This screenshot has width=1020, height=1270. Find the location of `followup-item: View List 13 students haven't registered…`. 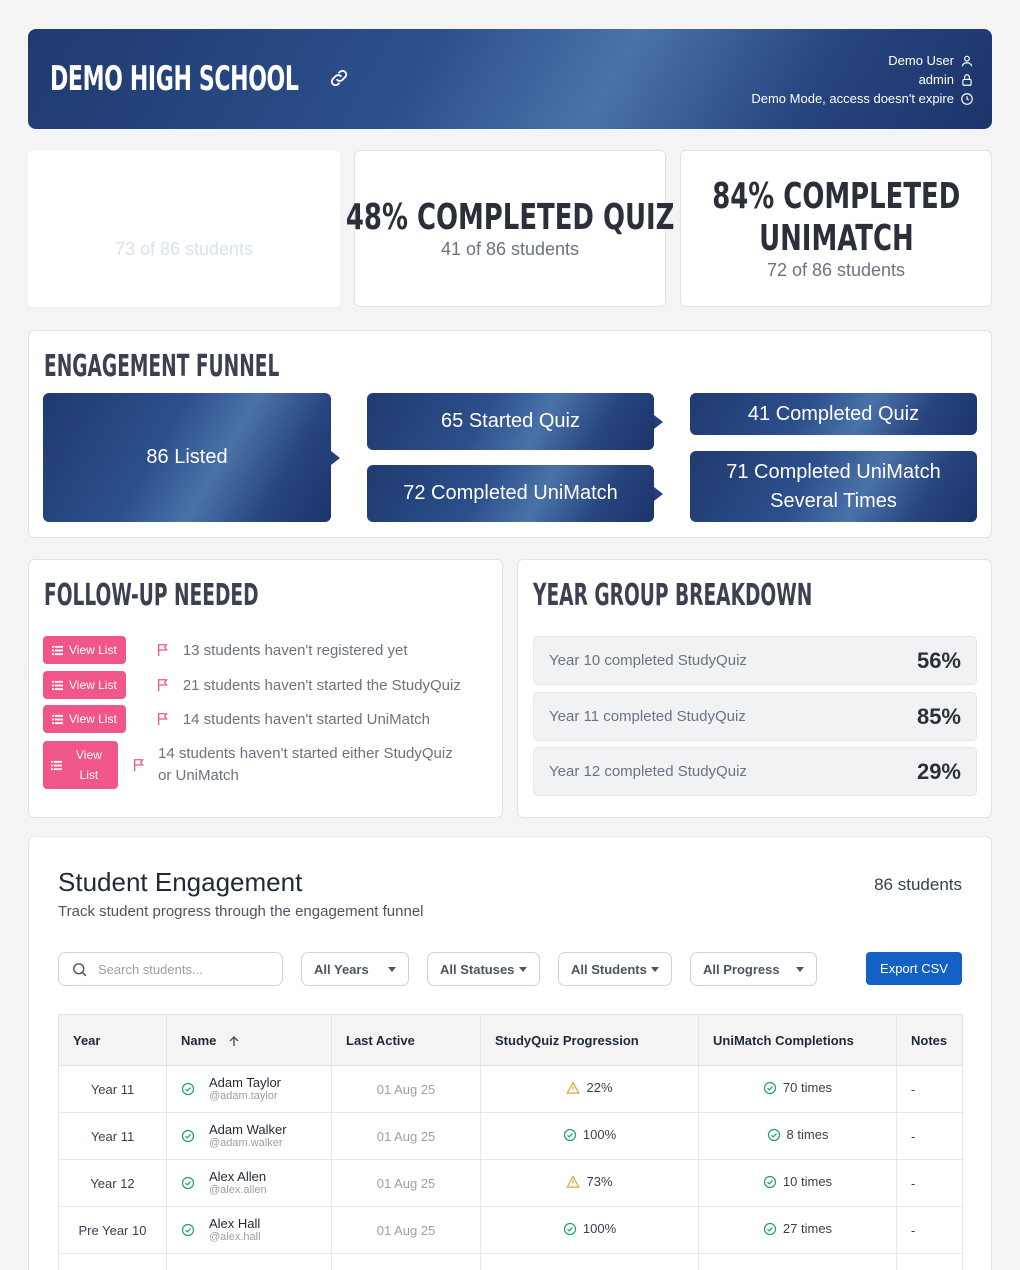

followup-item: View List 13 students haven't registered… is located at coordinates (225, 650).